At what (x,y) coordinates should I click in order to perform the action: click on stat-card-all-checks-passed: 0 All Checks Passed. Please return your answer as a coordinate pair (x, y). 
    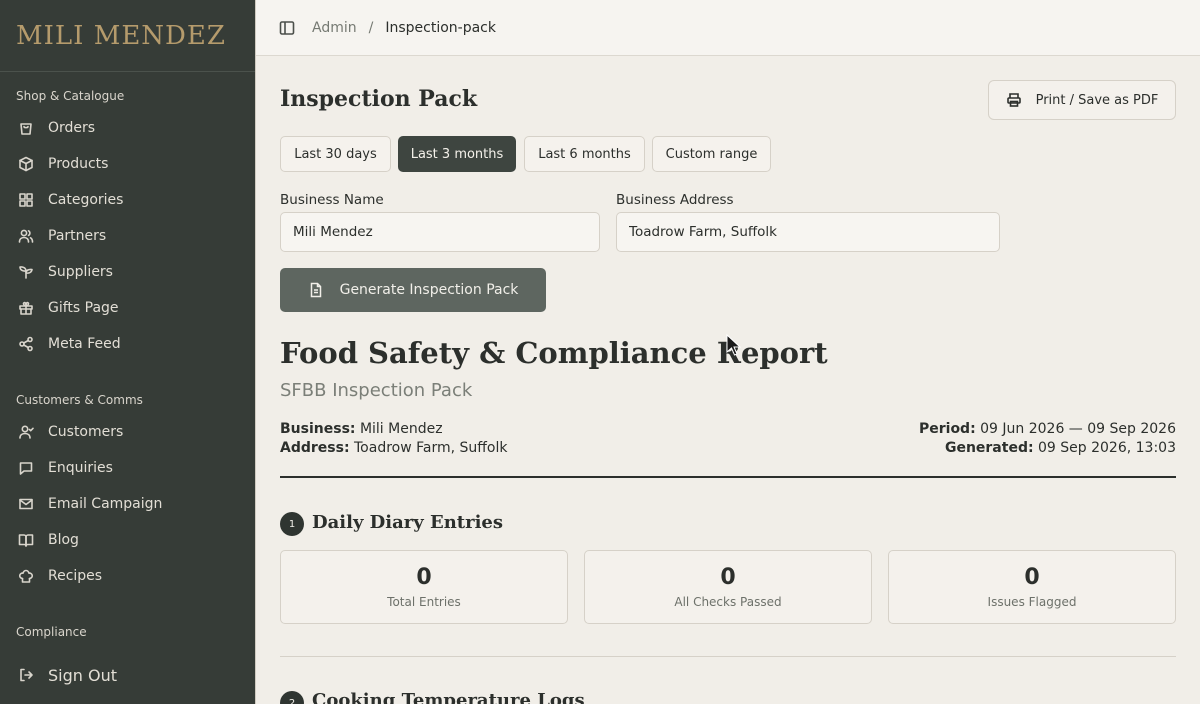
    Looking at the image, I should click on (728, 587).